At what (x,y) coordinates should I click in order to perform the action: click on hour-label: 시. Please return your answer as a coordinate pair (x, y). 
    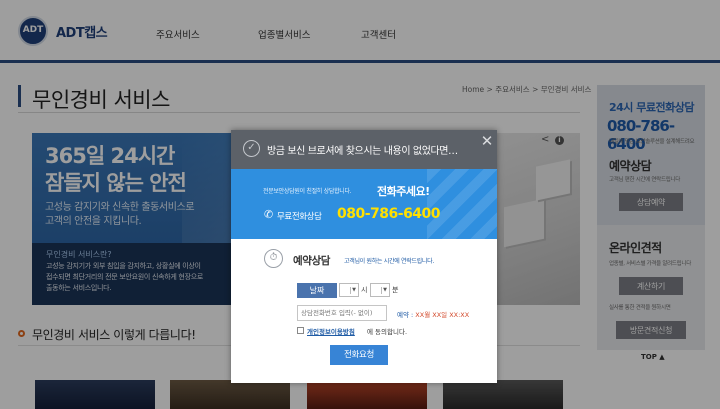
    Looking at the image, I should click on (364, 290).